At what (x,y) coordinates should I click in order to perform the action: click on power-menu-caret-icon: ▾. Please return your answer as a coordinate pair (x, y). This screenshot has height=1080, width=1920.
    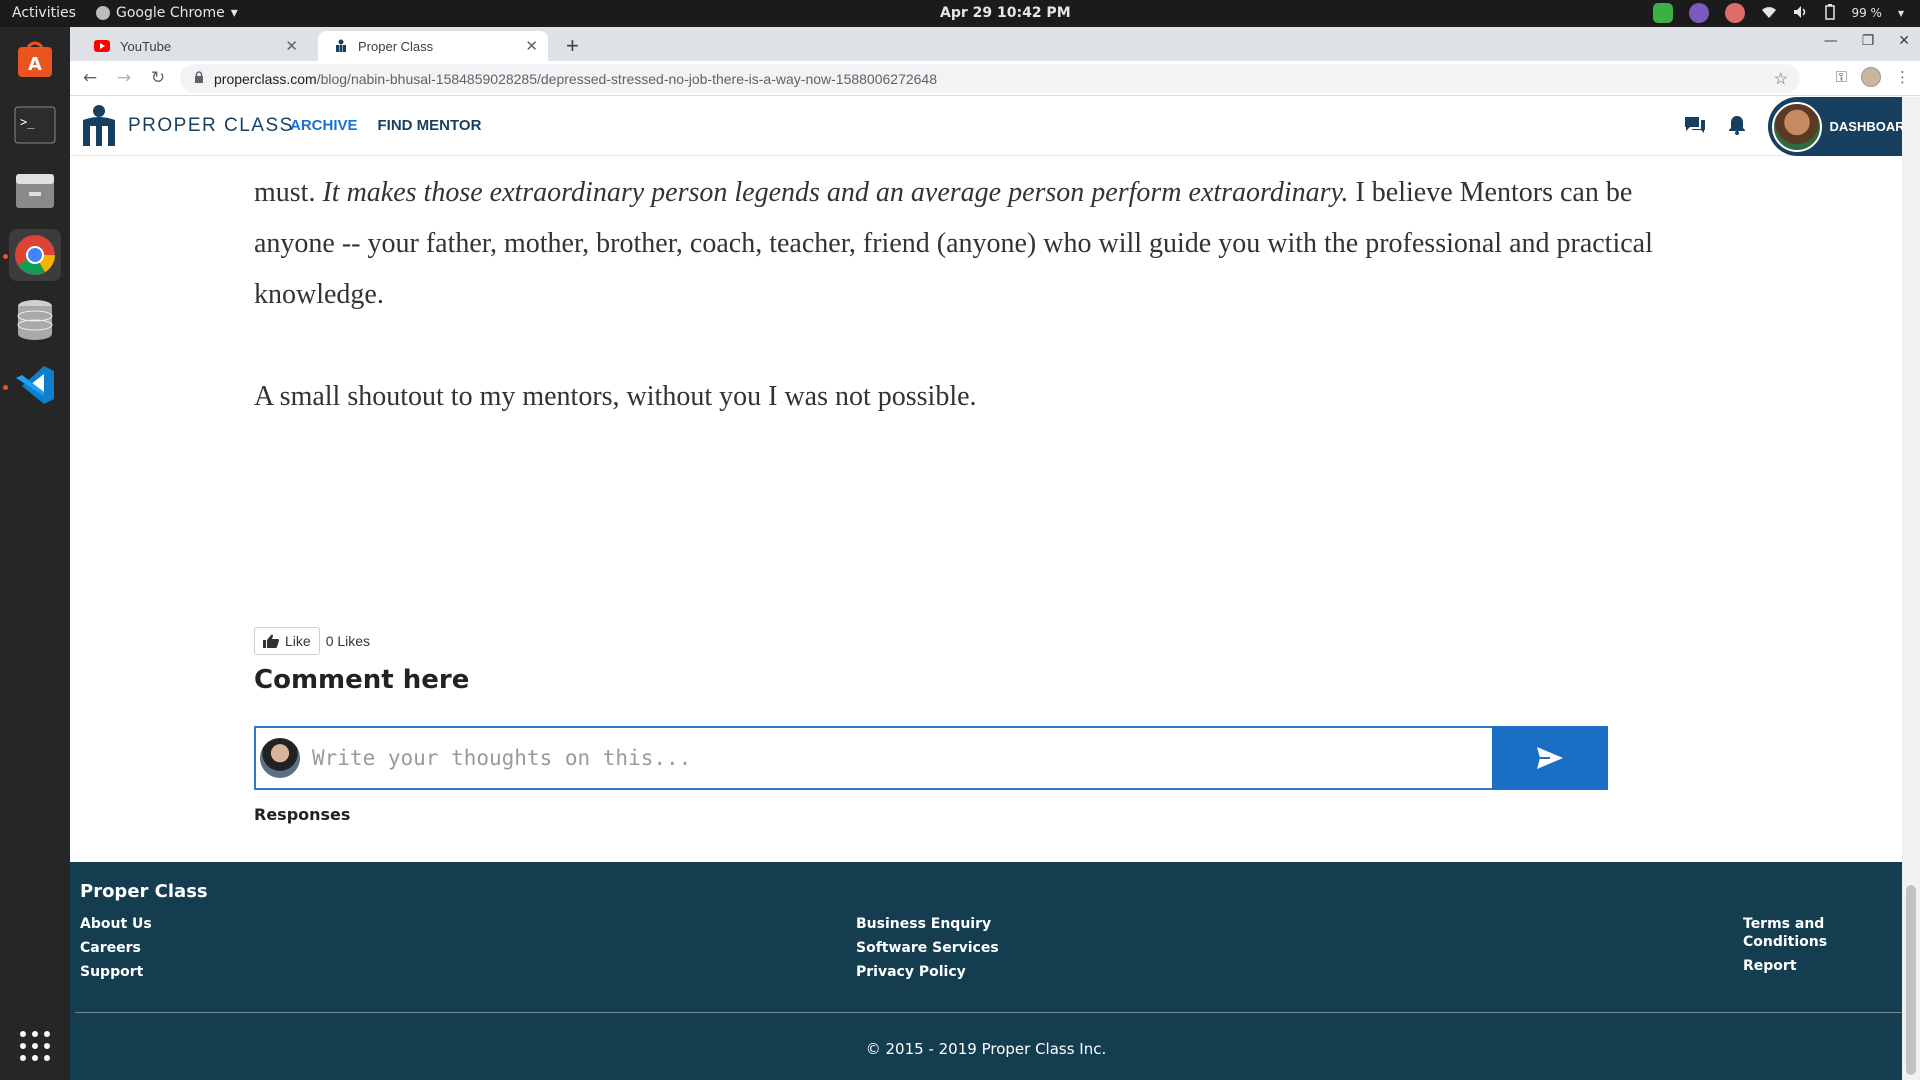
    Looking at the image, I should click on (1901, 13).